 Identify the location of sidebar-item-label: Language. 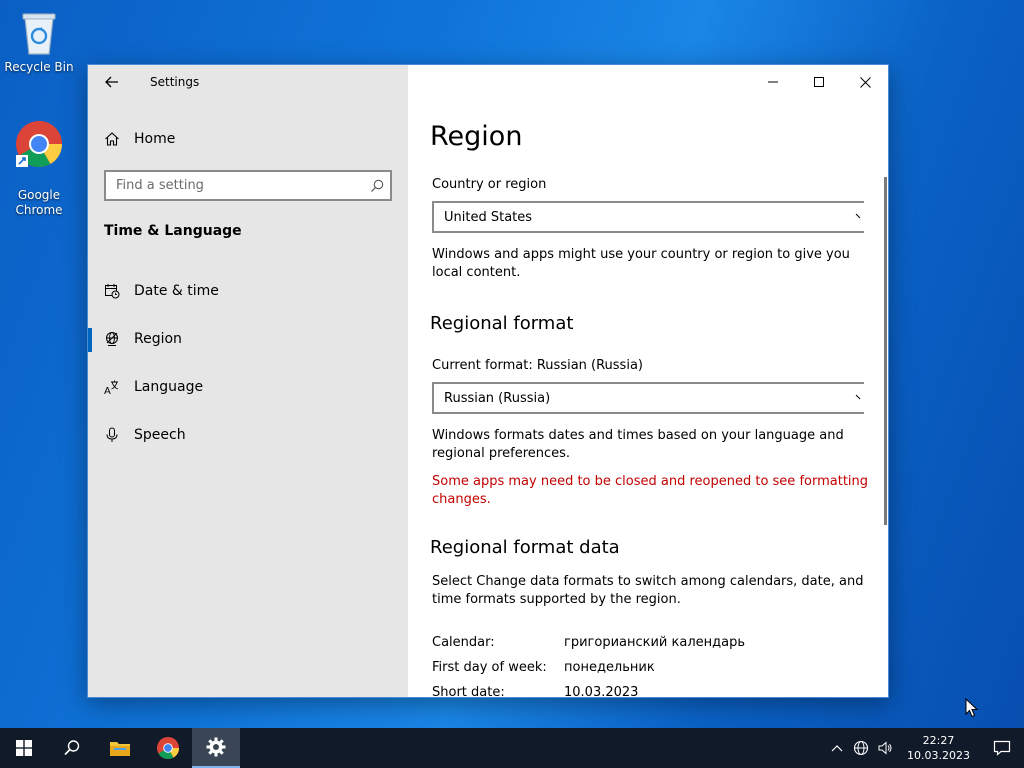
(169, 387).